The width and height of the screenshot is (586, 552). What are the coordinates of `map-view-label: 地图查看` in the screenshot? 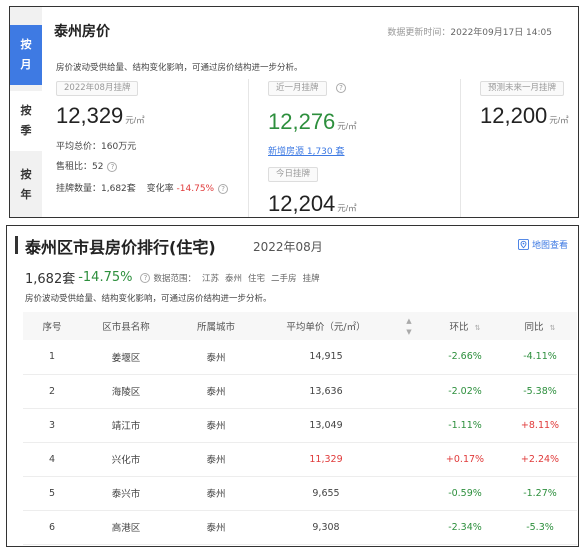 It's located at (549, 246).